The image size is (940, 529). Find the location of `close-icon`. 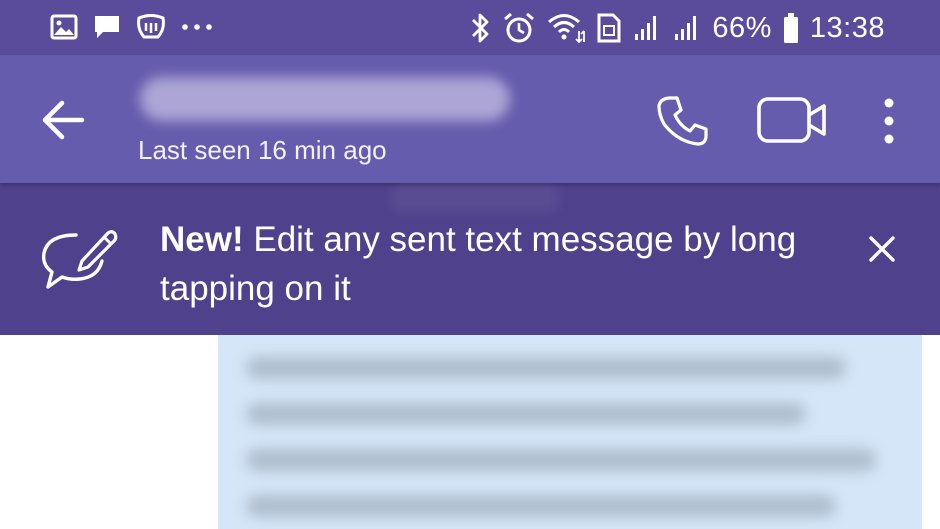

close-icon is located at coordinates (882, 249).